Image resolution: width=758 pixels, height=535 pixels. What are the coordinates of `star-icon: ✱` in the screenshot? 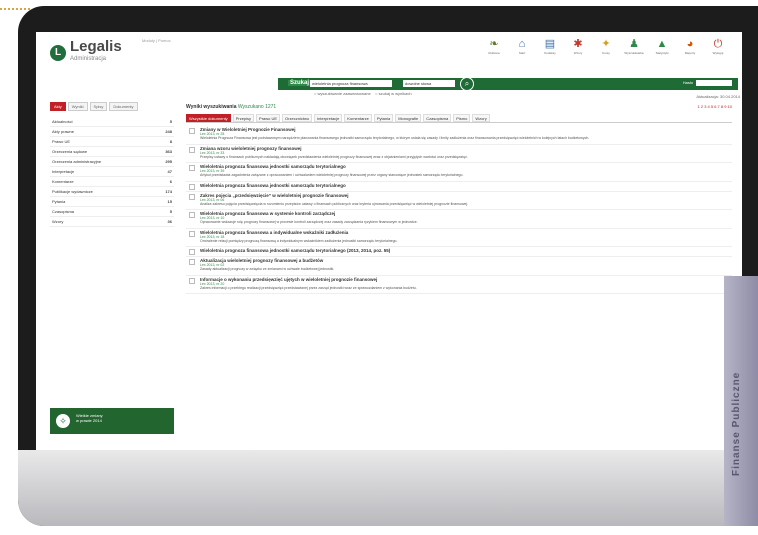 It's located at (578, 44).